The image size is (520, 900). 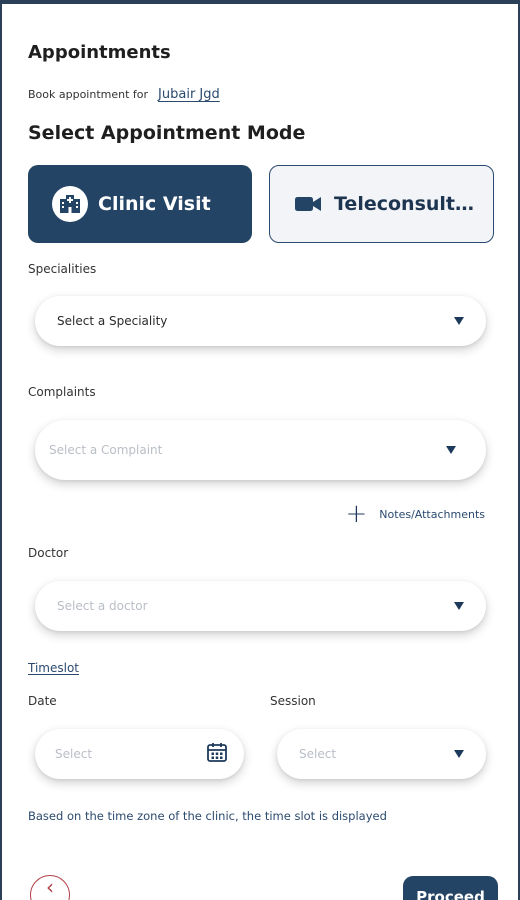 I want to click on complaint-select: Select a Complaint, so click(x=260, y=450).